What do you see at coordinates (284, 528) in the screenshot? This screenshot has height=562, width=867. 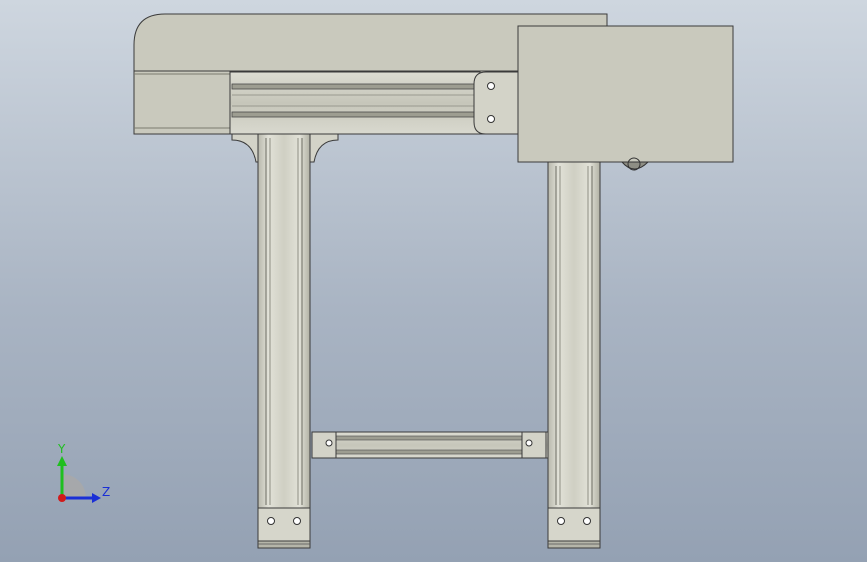 I see `left-foot-plate` at bounding box center [284, 528].